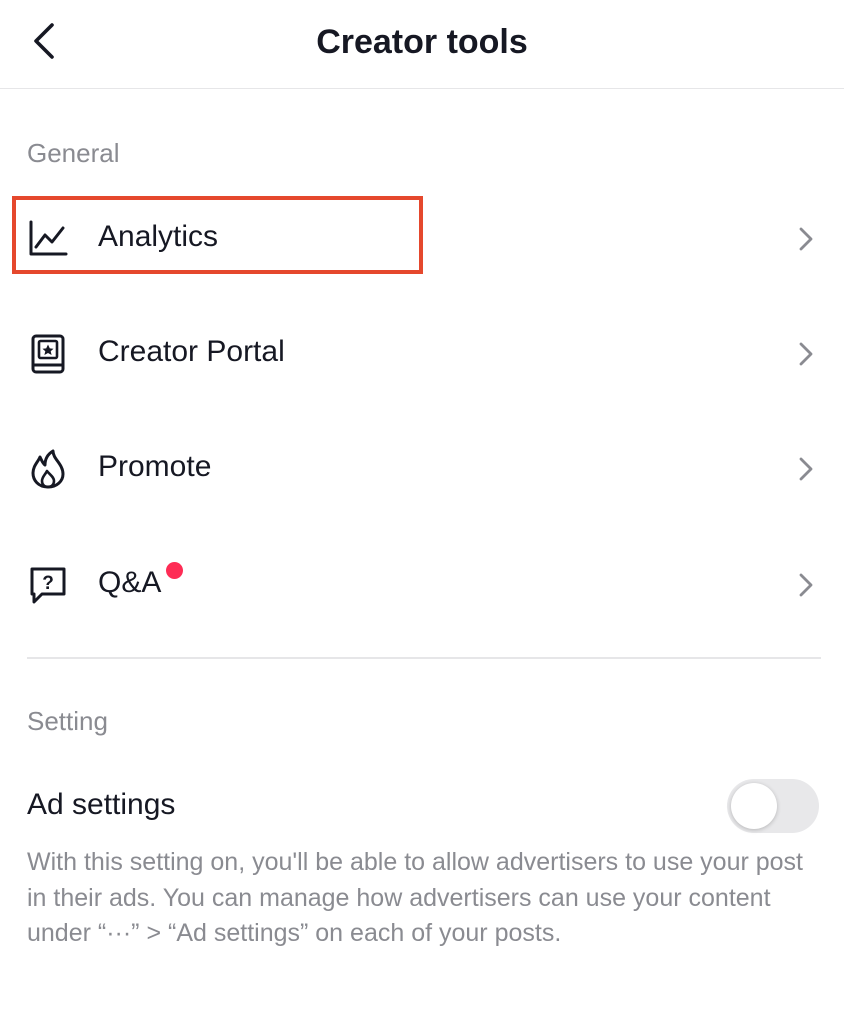 The height and width of the screenshot is (1024, 844). I want to click on menu-item-promote: Promote, so click(422, 466).